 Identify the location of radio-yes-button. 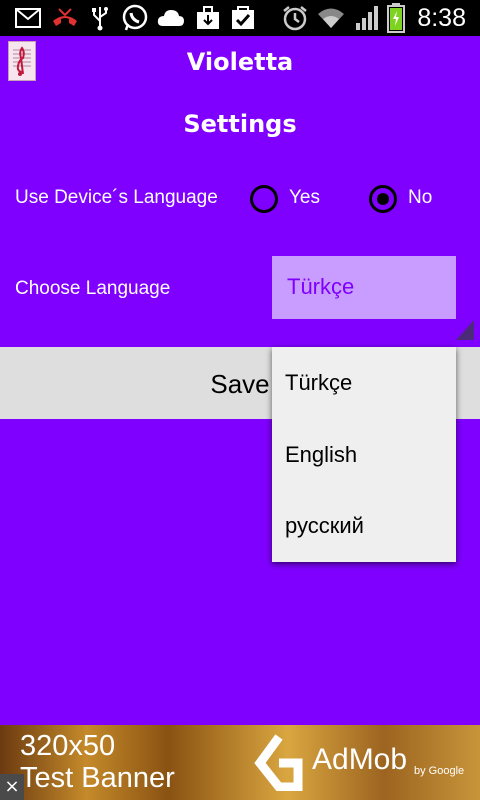
(264, 199).